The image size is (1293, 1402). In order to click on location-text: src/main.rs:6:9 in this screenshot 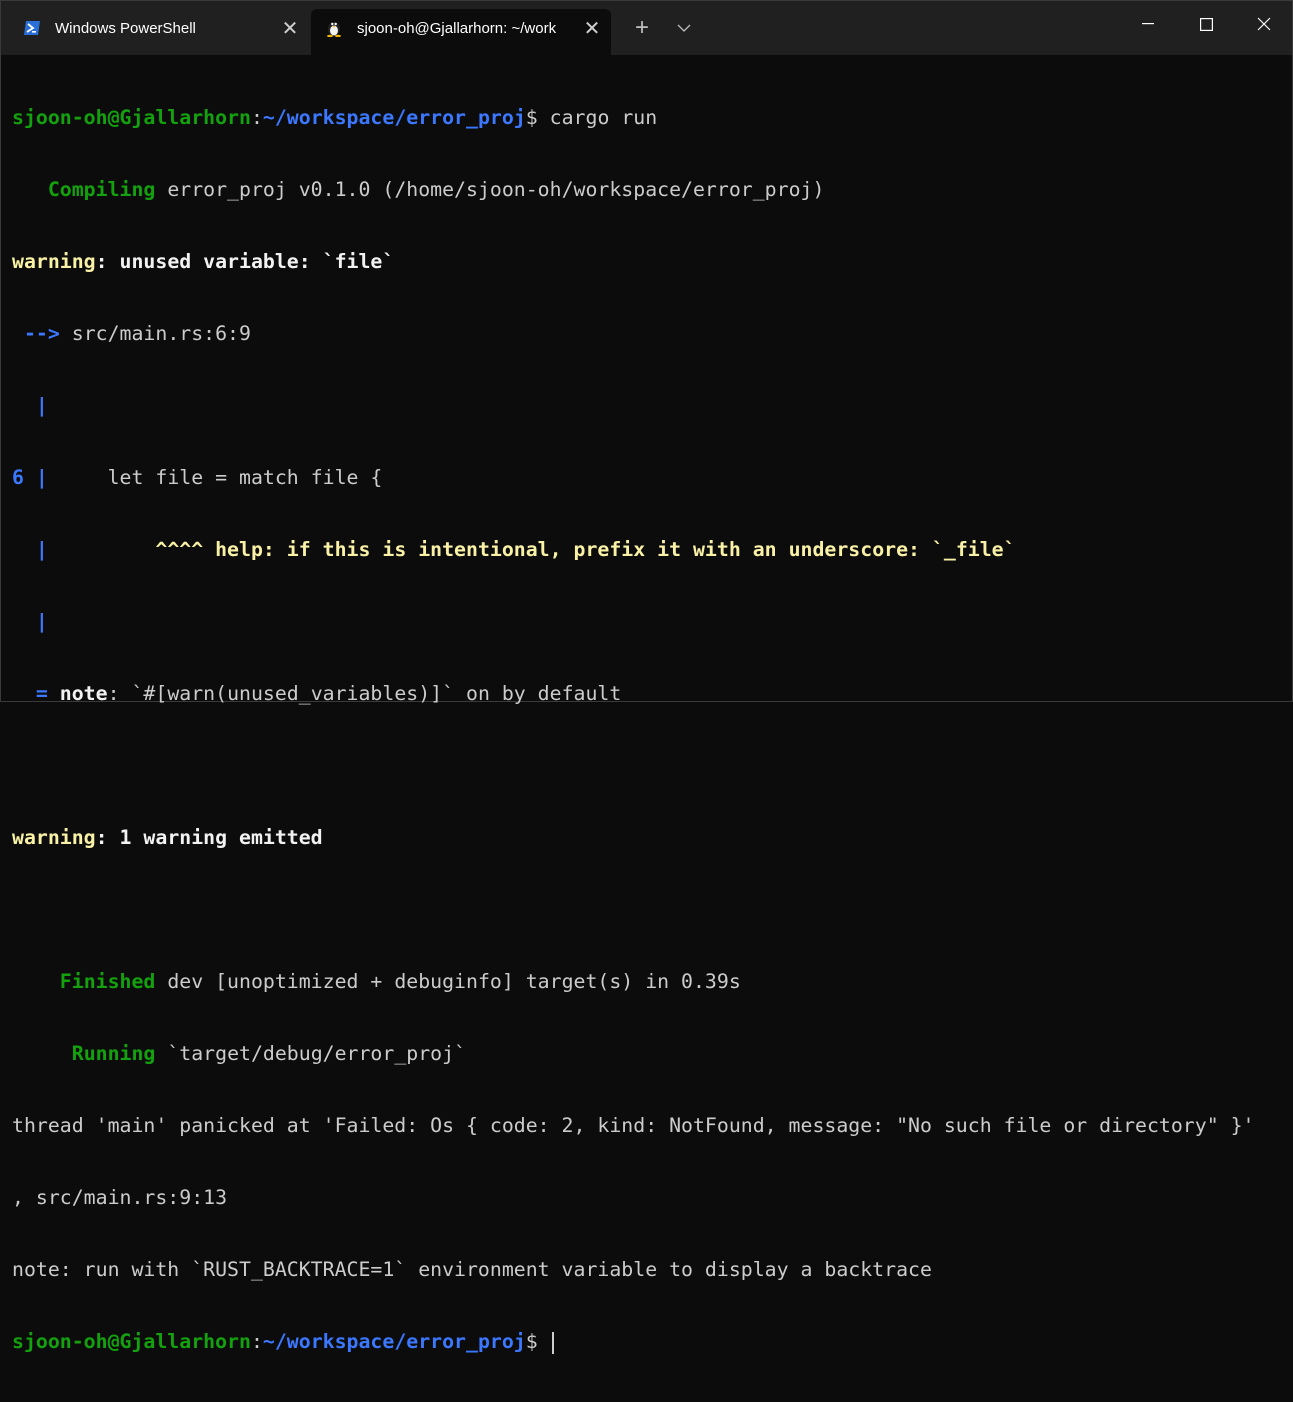, I will do `click(155, 333)`.